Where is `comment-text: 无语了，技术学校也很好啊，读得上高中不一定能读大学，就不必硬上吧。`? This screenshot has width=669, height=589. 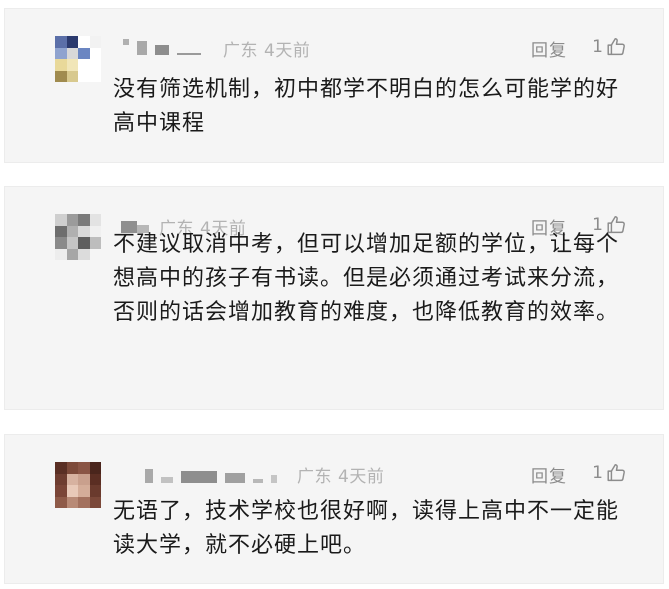
comment-text: 无语了，技术学校也很好啊，读得上高中不一定能读大学，就不必硬上吧。 is located at coordinates (366, 528).